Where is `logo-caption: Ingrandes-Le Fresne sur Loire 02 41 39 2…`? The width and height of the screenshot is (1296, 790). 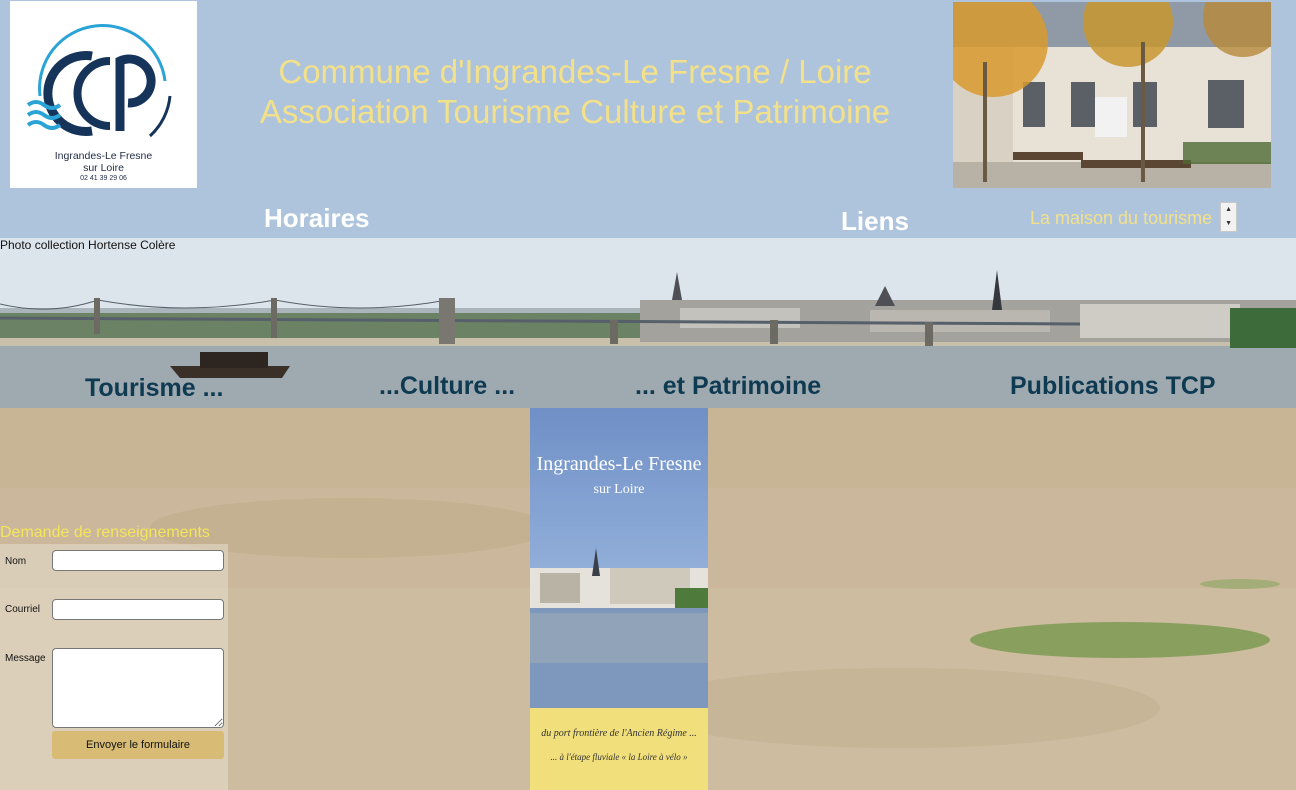
logo-caption: Ingrandes-Le Fresne sur Loire 02 41 39 2… is located at coordinates (103, 166).